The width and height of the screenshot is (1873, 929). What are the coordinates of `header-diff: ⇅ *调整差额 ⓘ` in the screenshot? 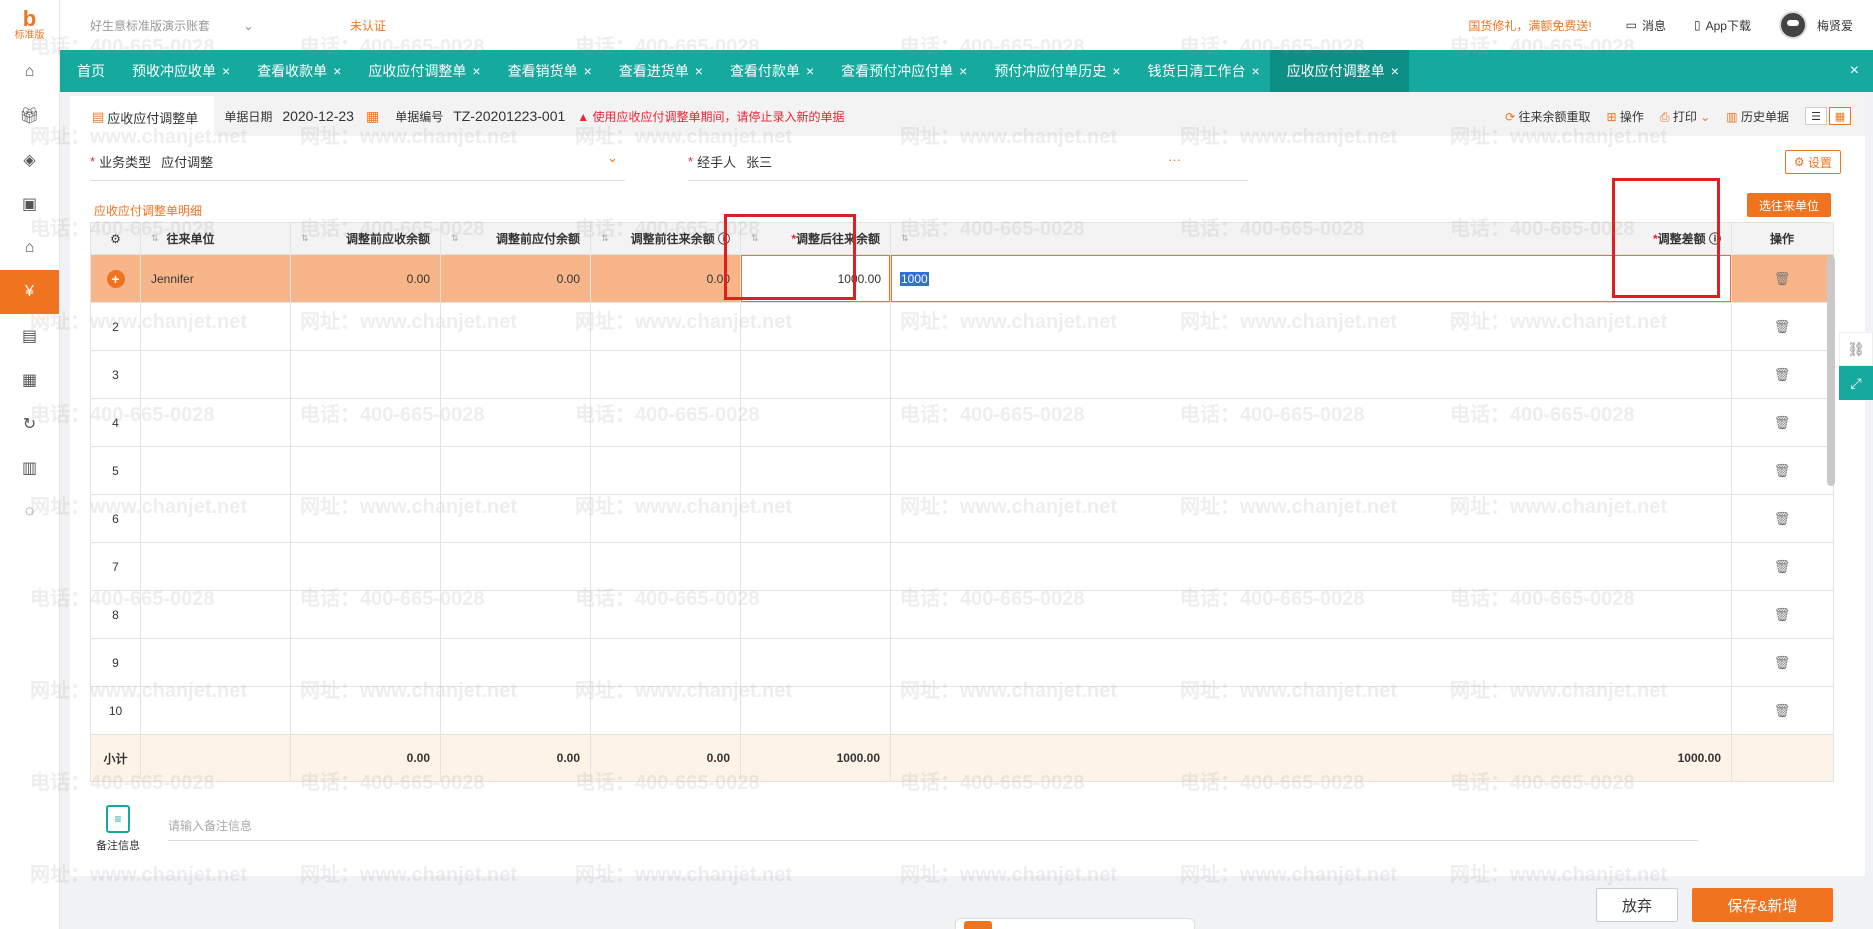 It's located at (1311, 238).